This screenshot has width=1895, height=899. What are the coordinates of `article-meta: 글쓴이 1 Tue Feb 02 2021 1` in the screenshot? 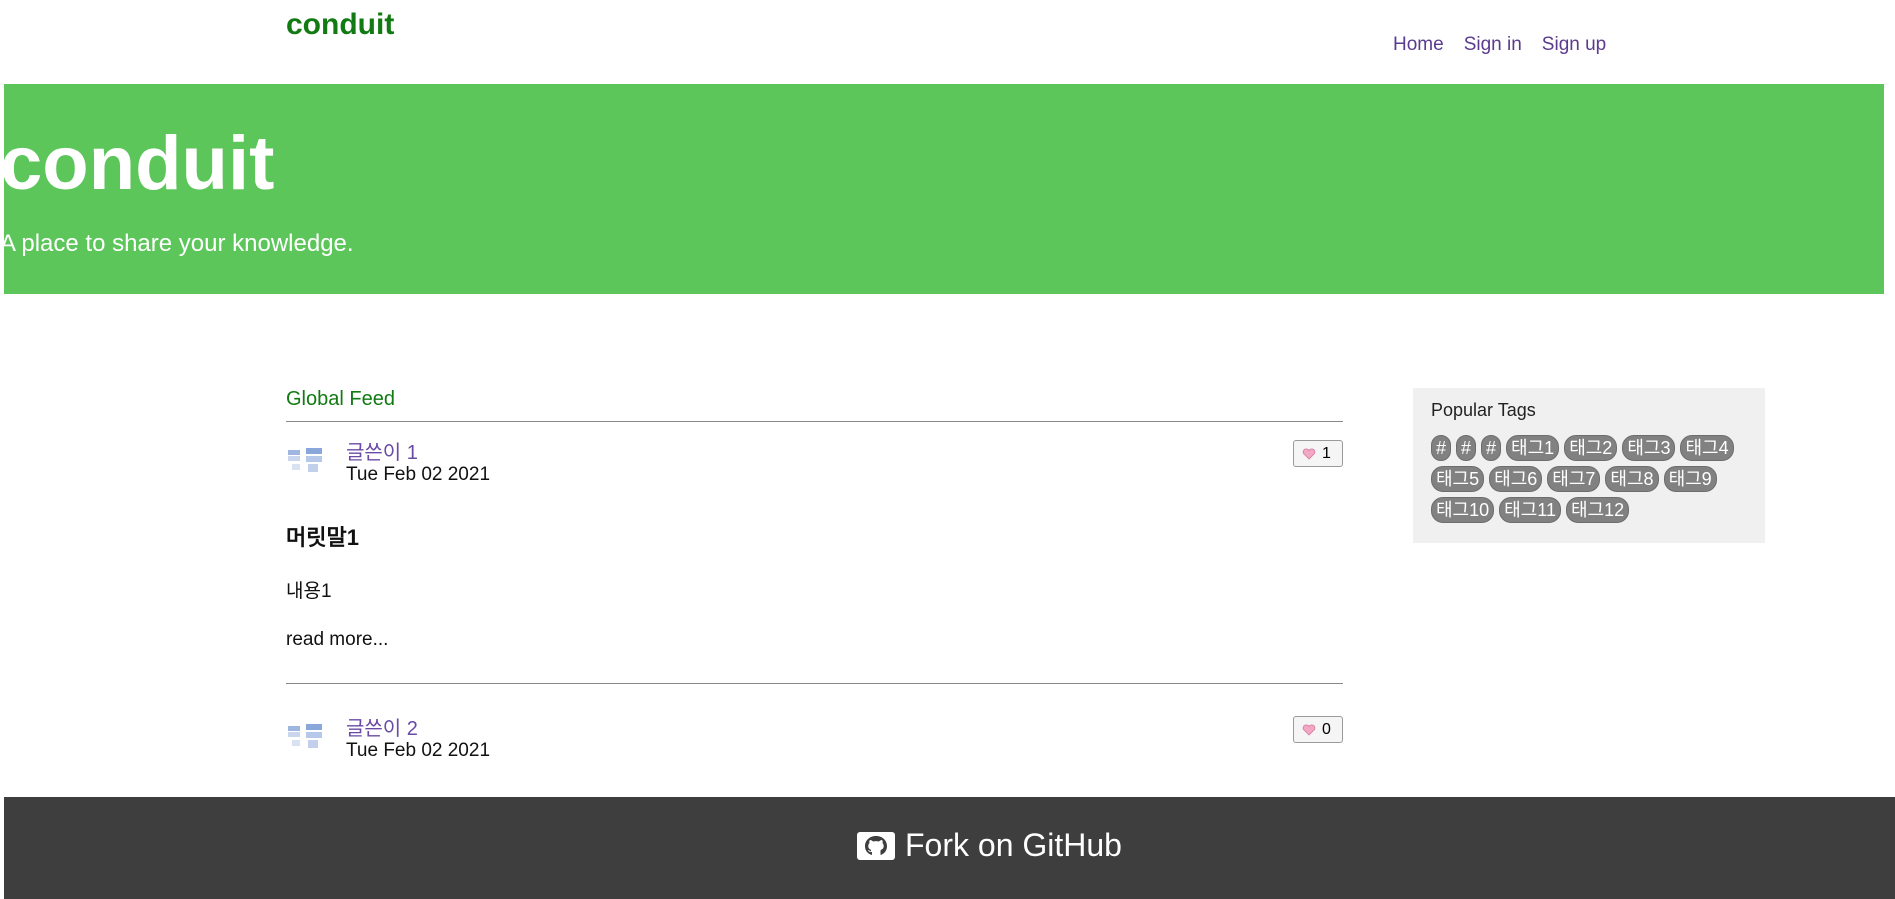 It's located at (814, 458).